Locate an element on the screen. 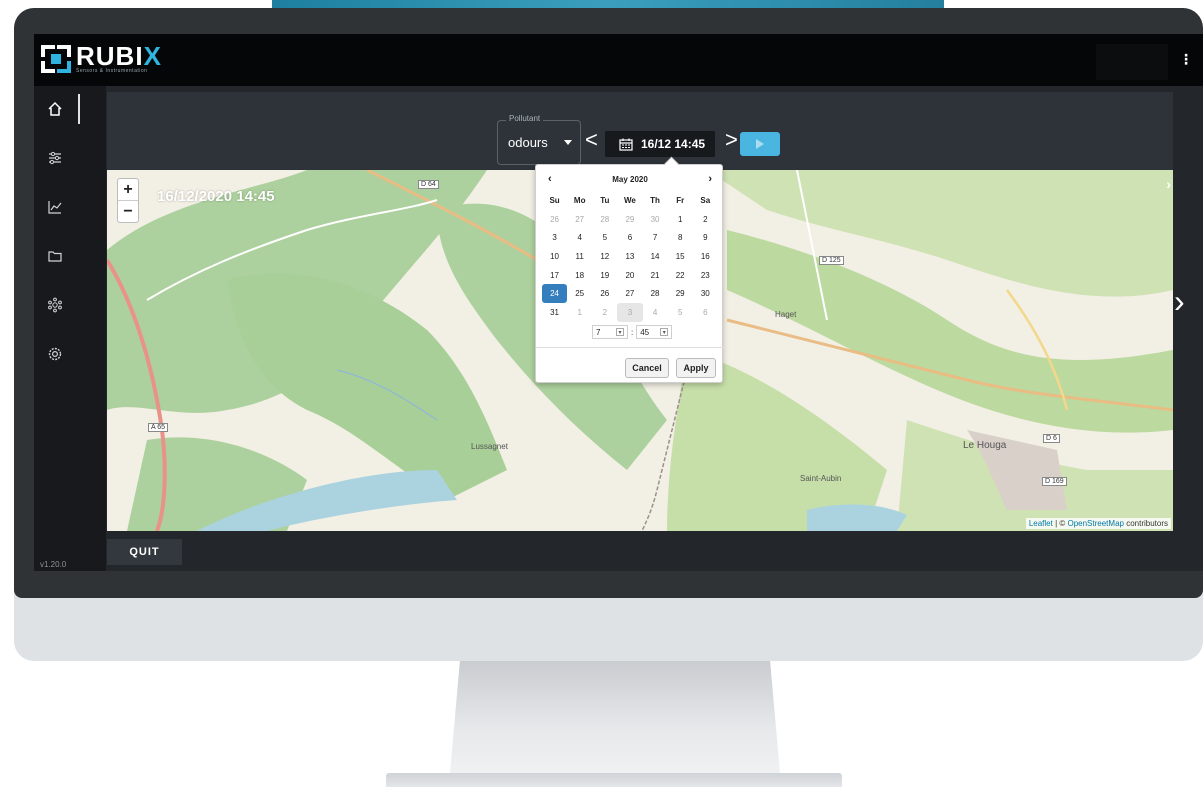 This screenshot has width=1203, height=787. quit-button: QUIT is located at coordinates (144, 552).